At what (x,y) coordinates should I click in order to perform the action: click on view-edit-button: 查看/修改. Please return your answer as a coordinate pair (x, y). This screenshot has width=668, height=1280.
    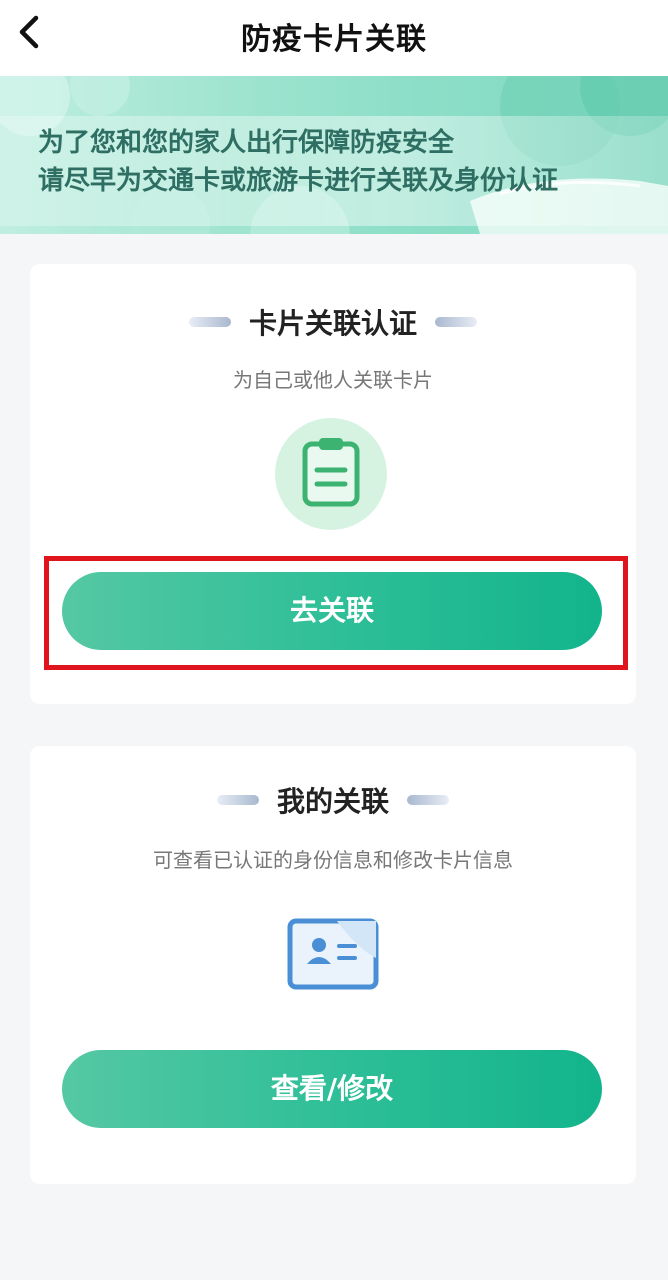
    Looking at the image, I should click on (332, 1089).